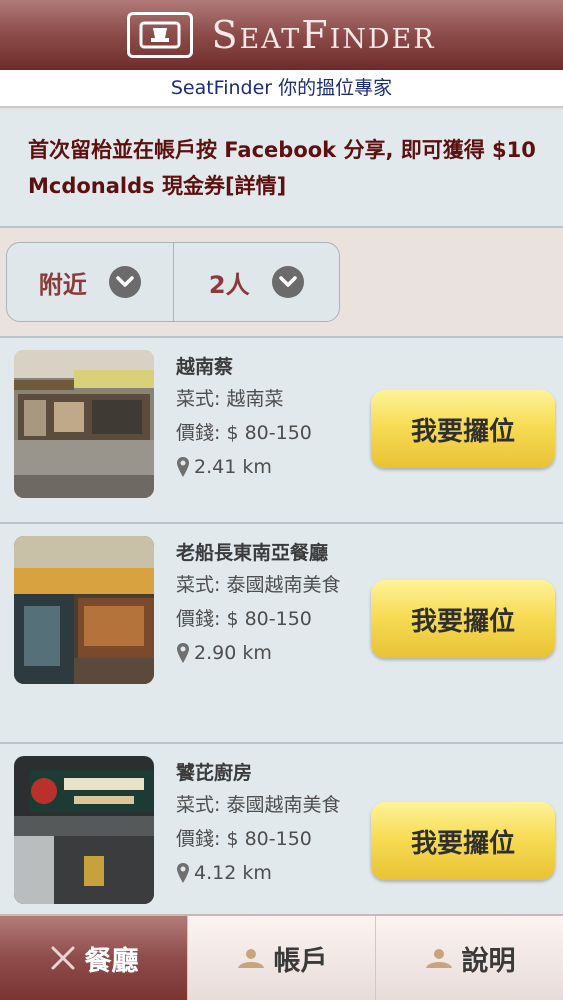 The width and height of the screenshot is (563, 1000). Describe the element at coordinates (63, 958) in the screenshot. I see `fork-knife-icon` at that location.